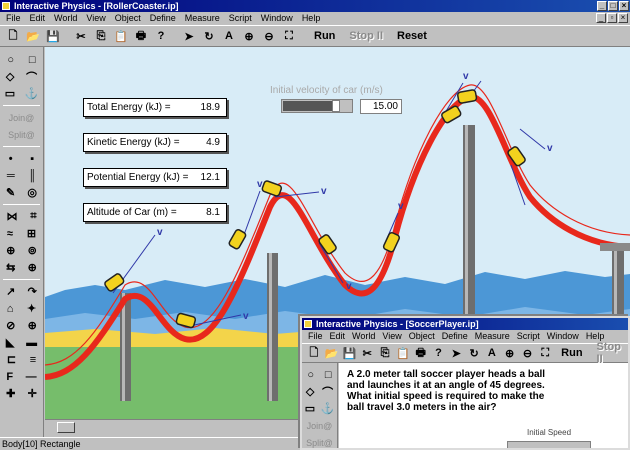  I want to click on velocity-value-input: 15.00, so click(381, 106).